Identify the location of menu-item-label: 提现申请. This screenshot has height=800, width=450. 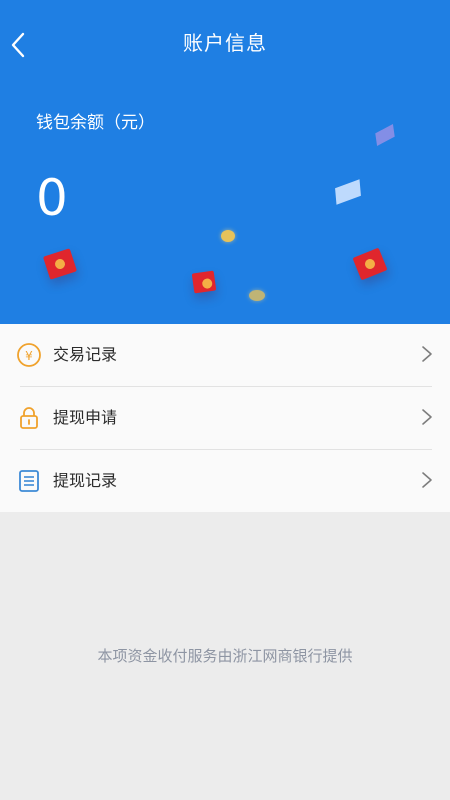
(85, 417).